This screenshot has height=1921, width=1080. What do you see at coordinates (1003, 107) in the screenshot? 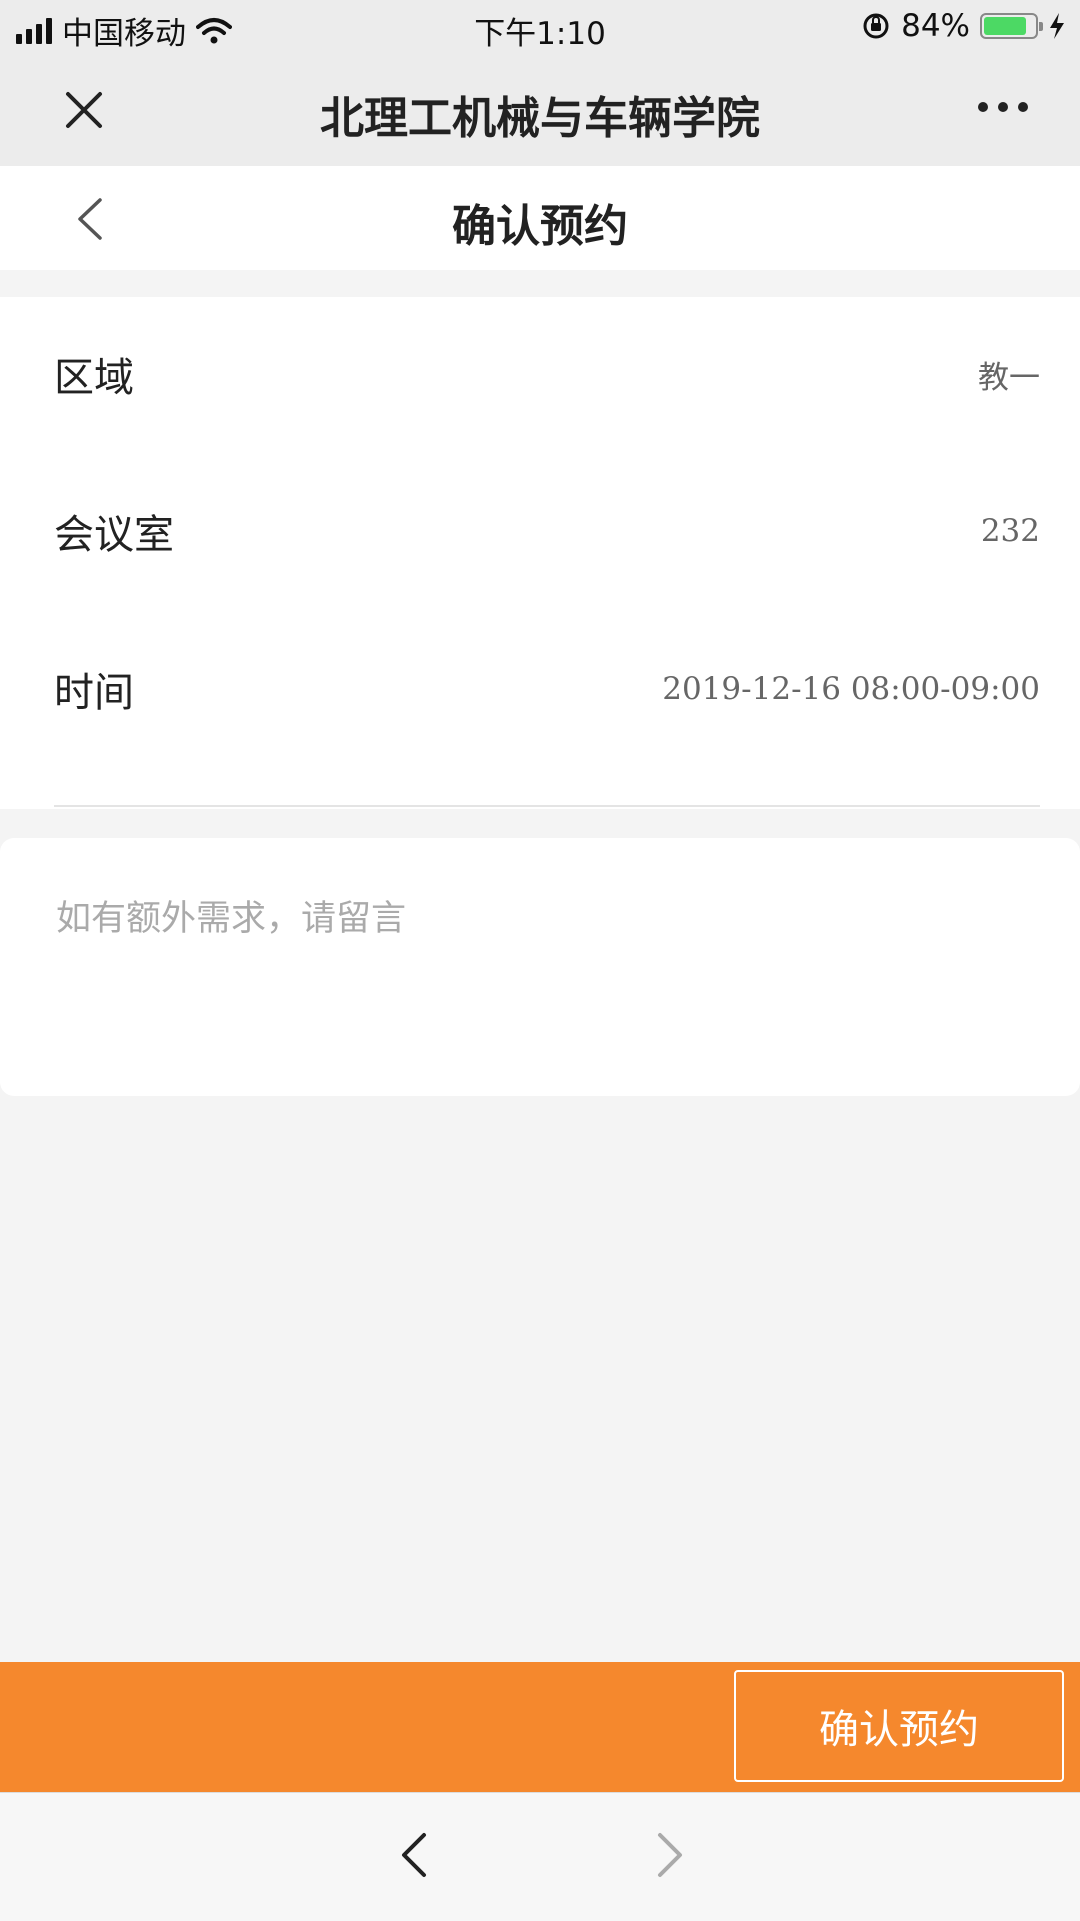
I see `more-icon` at bounding box center [1003, 107].